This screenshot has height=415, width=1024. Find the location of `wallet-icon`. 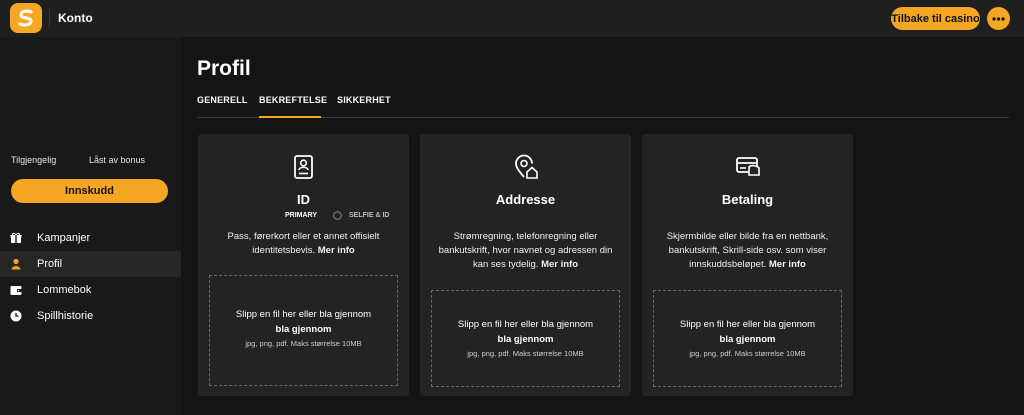

wallet-icon is located at coordinates (16, 290).